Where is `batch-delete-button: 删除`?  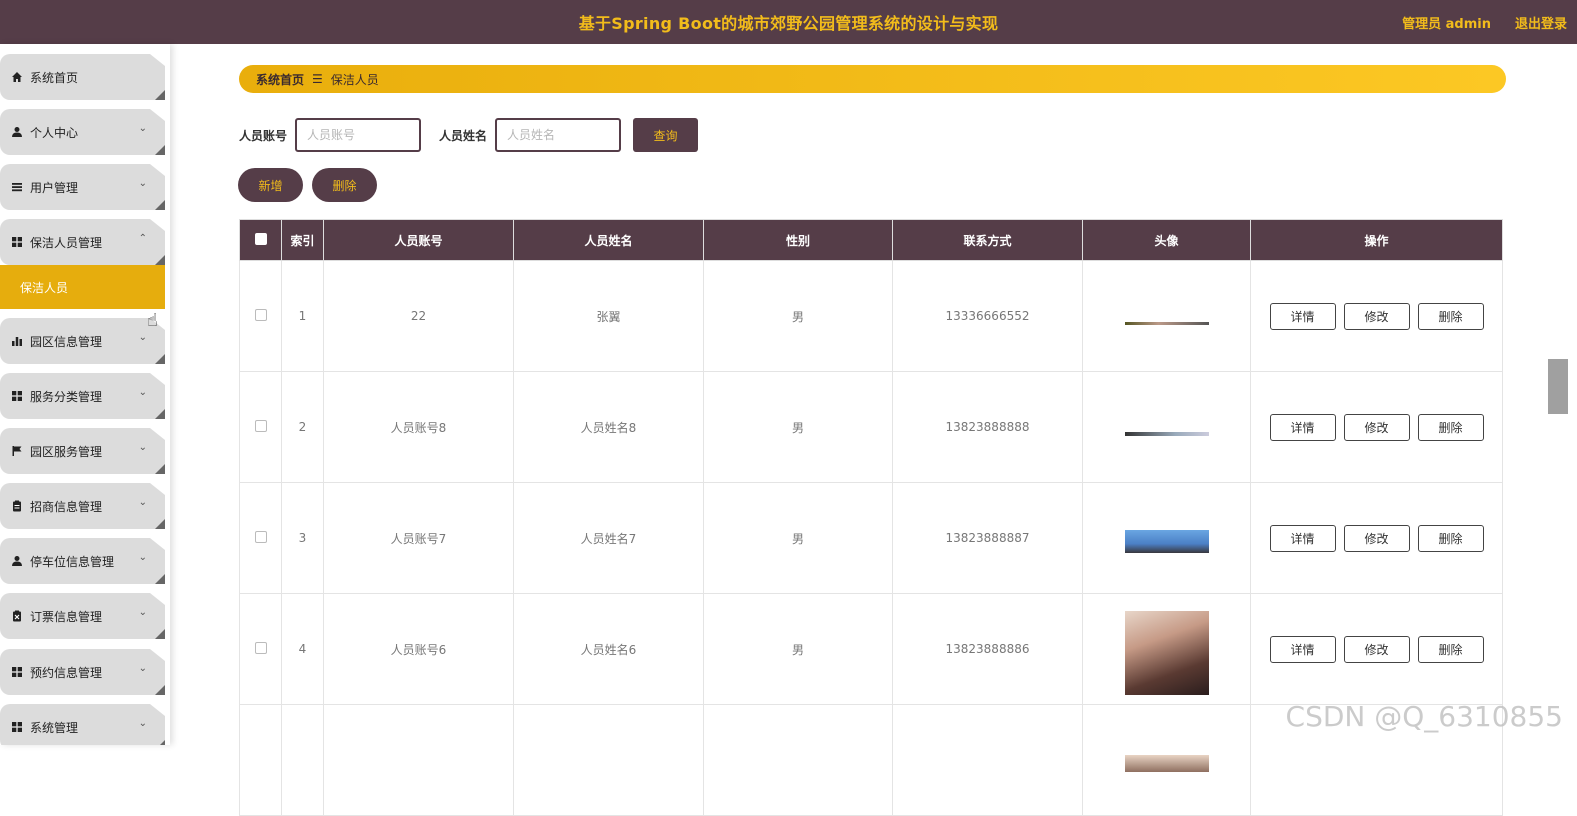 batch-delete-button: 删除 is located at coordinates (344, 185).